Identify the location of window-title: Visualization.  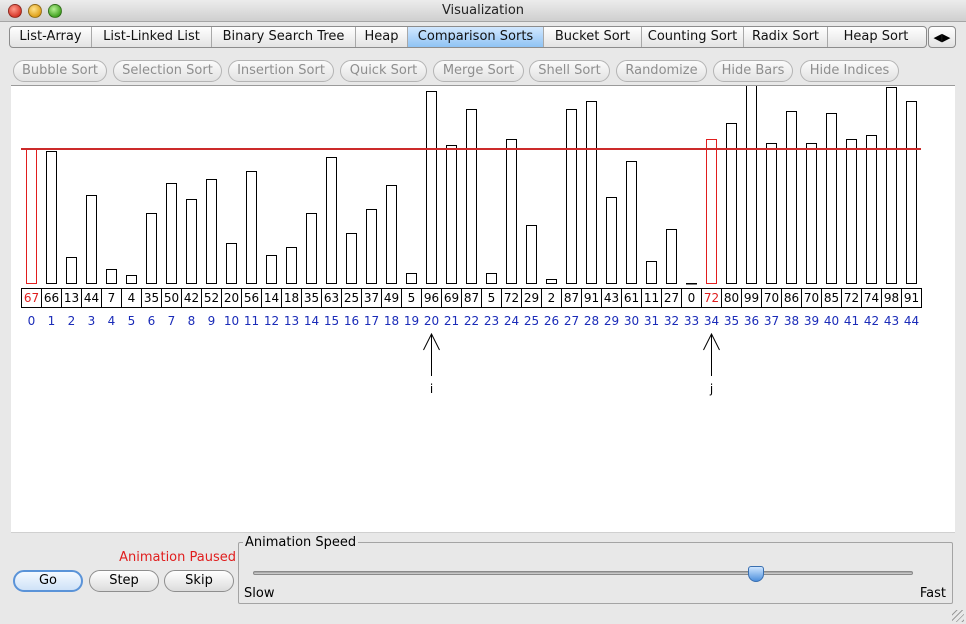
(483, 10).